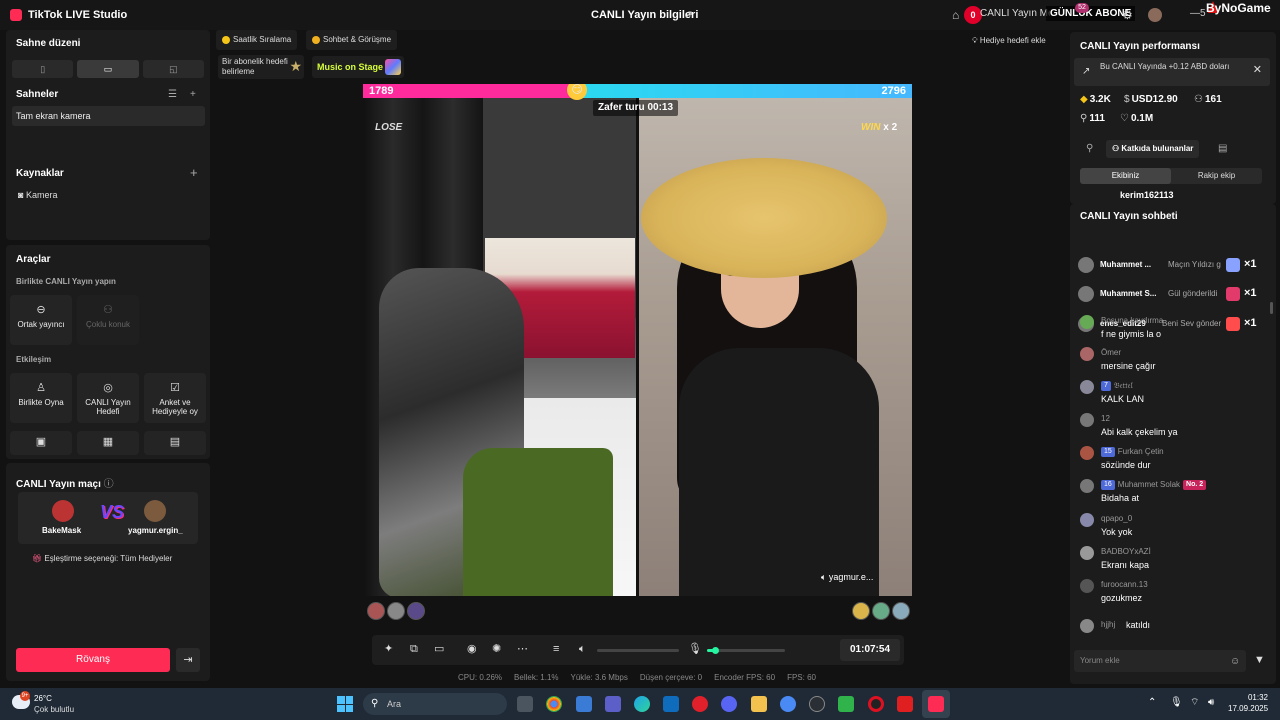 Image resolution: width=1280 pixels, height=720 pixels. Describe the element at coordinates (1271, 308) in the screenshot. I see `chat-scrollbar` at that location.